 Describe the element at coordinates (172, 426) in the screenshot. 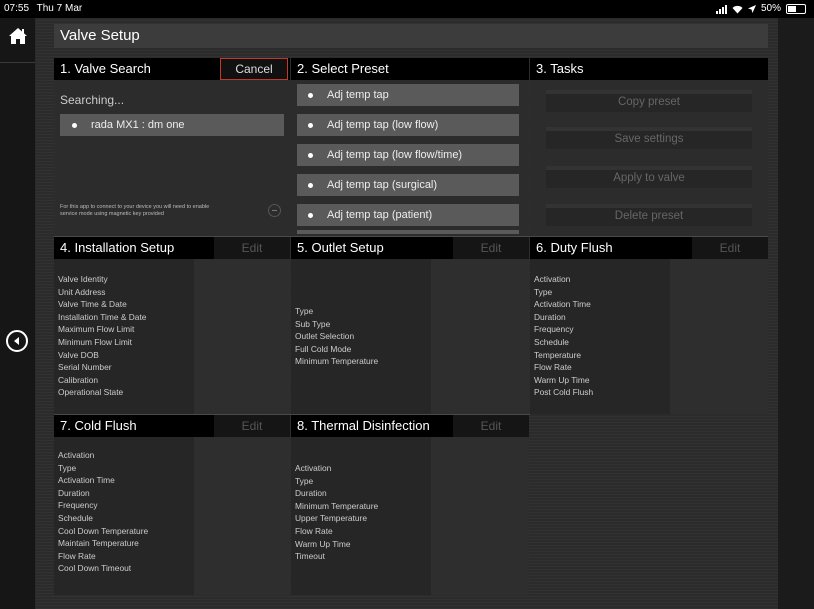

I see `panel-header: 7. Cold Flush Edit` at that location.